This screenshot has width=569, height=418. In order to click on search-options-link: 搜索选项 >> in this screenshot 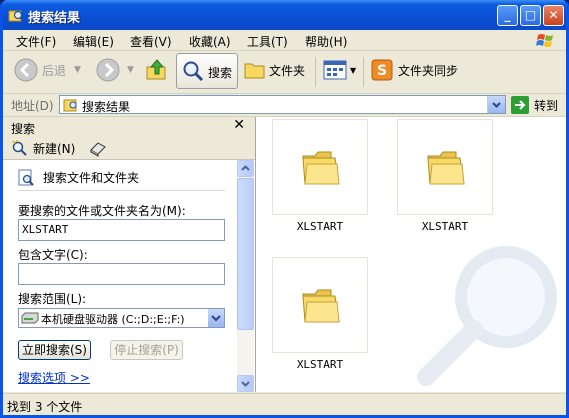, I will do `click(54, 377)`.